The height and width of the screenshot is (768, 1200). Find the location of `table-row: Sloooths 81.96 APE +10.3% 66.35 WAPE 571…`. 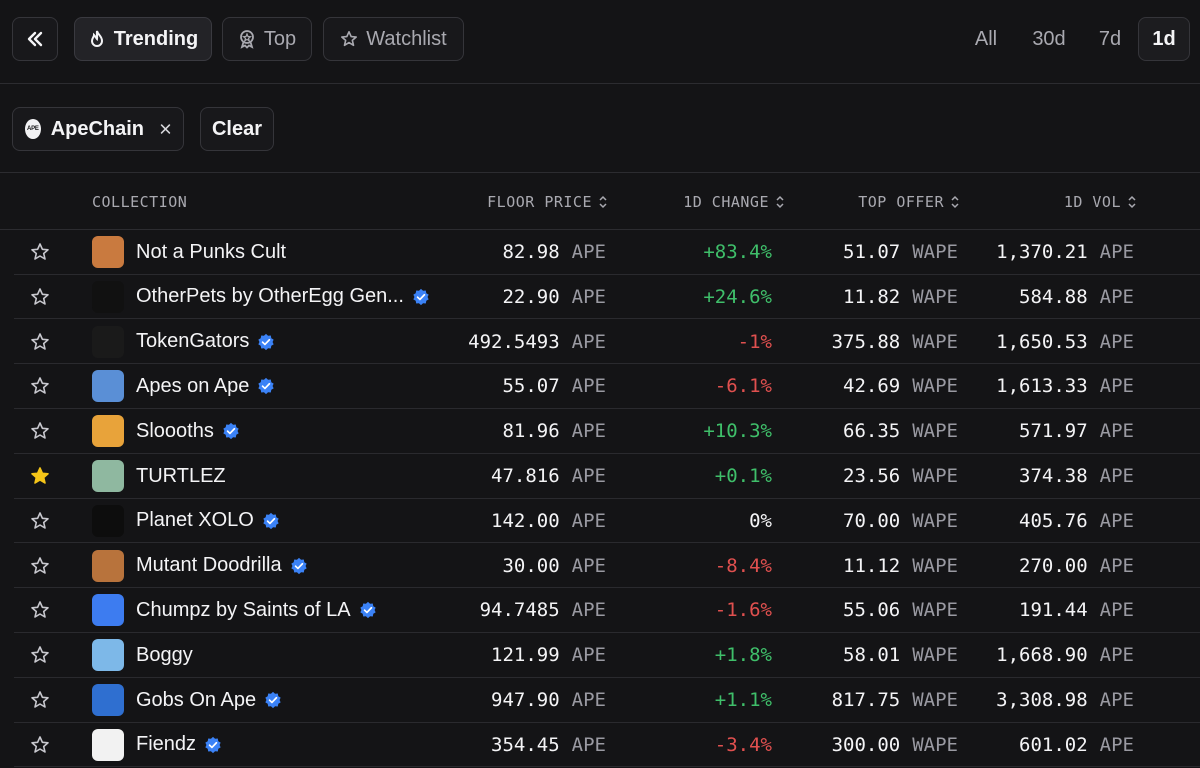

table-row: Sloooths 81.96 APE +10.3% 66.35 WAPE 571… is located at coordinates (607, 431).